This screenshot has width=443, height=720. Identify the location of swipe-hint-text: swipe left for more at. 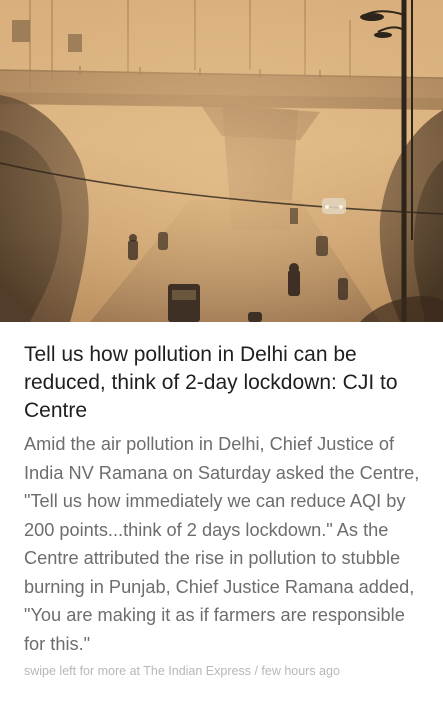
(84, 671).